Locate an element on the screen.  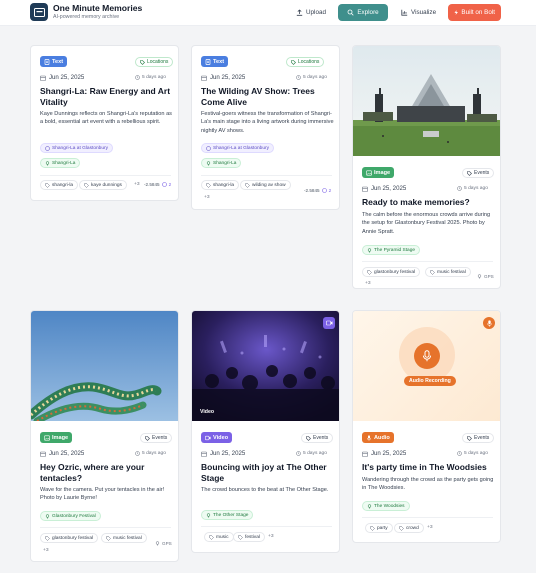
location-label: Shangri-La at Glastonbury is located at coordinates (80, 148).